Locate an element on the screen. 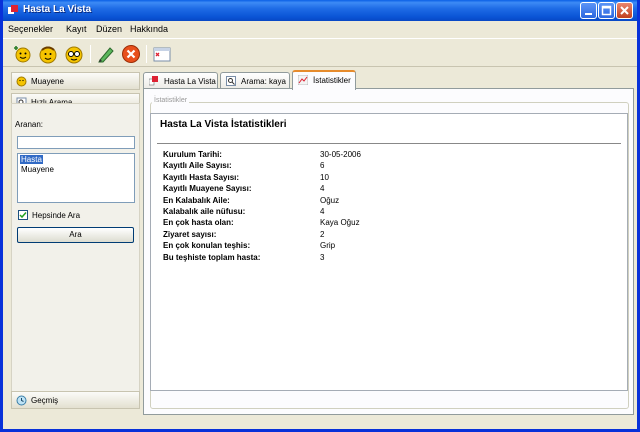 The image size is (640, 432). menu-kayit: Kayıt is located at coordinates (76, 29).